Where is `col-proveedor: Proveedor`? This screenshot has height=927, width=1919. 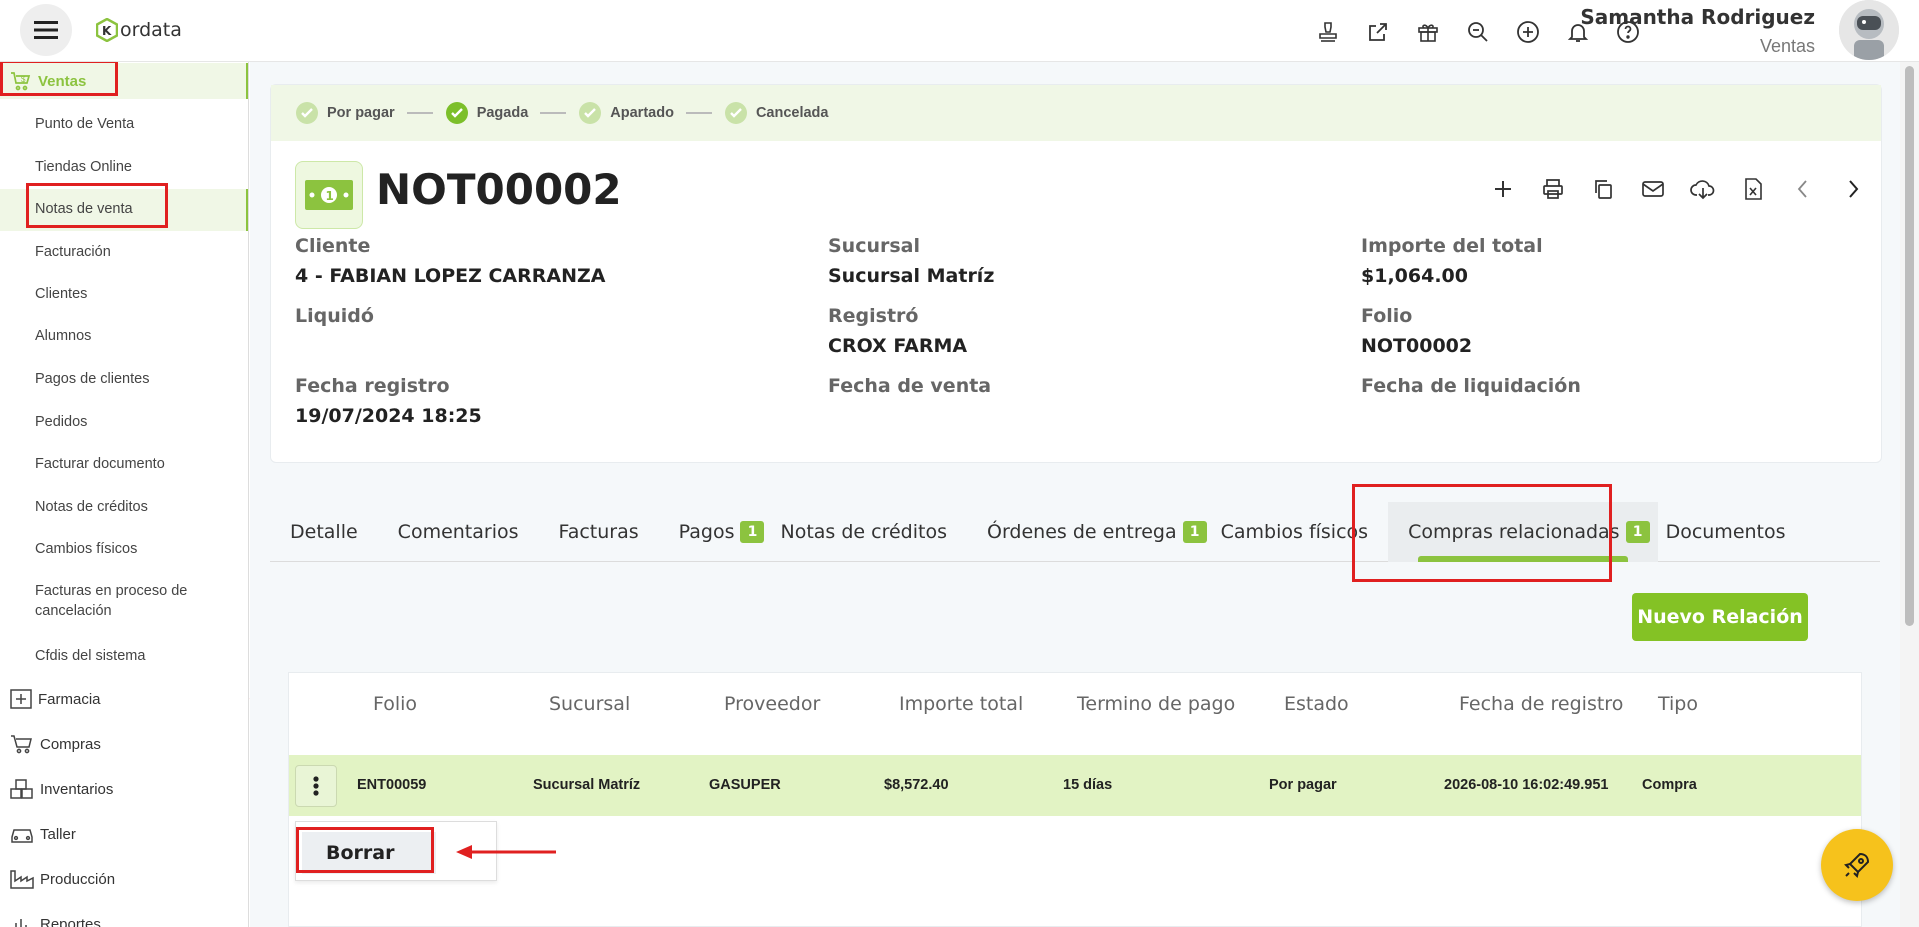 col-proveedor: Proveedor is located at coordinates (772, 704).